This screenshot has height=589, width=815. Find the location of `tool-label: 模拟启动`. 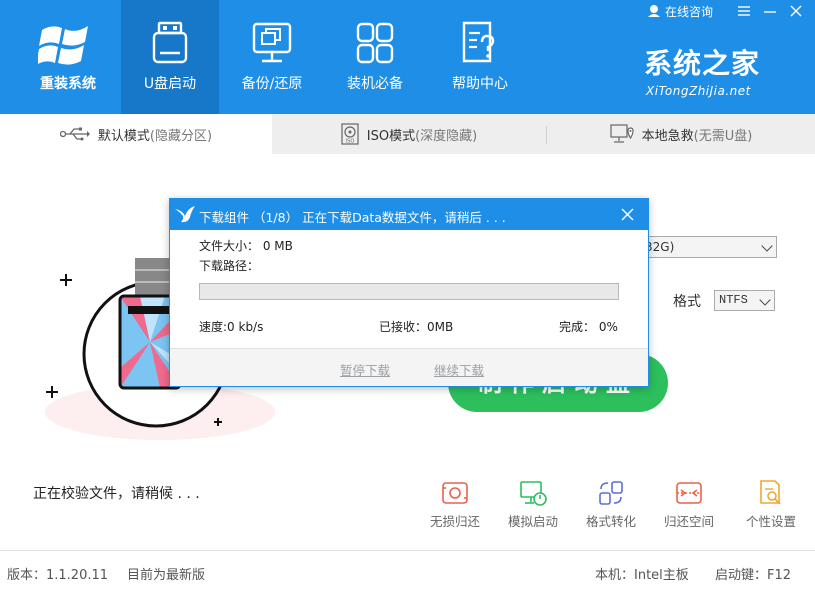

tool-label: 模拟启动 is located at coordinates (532, 521).